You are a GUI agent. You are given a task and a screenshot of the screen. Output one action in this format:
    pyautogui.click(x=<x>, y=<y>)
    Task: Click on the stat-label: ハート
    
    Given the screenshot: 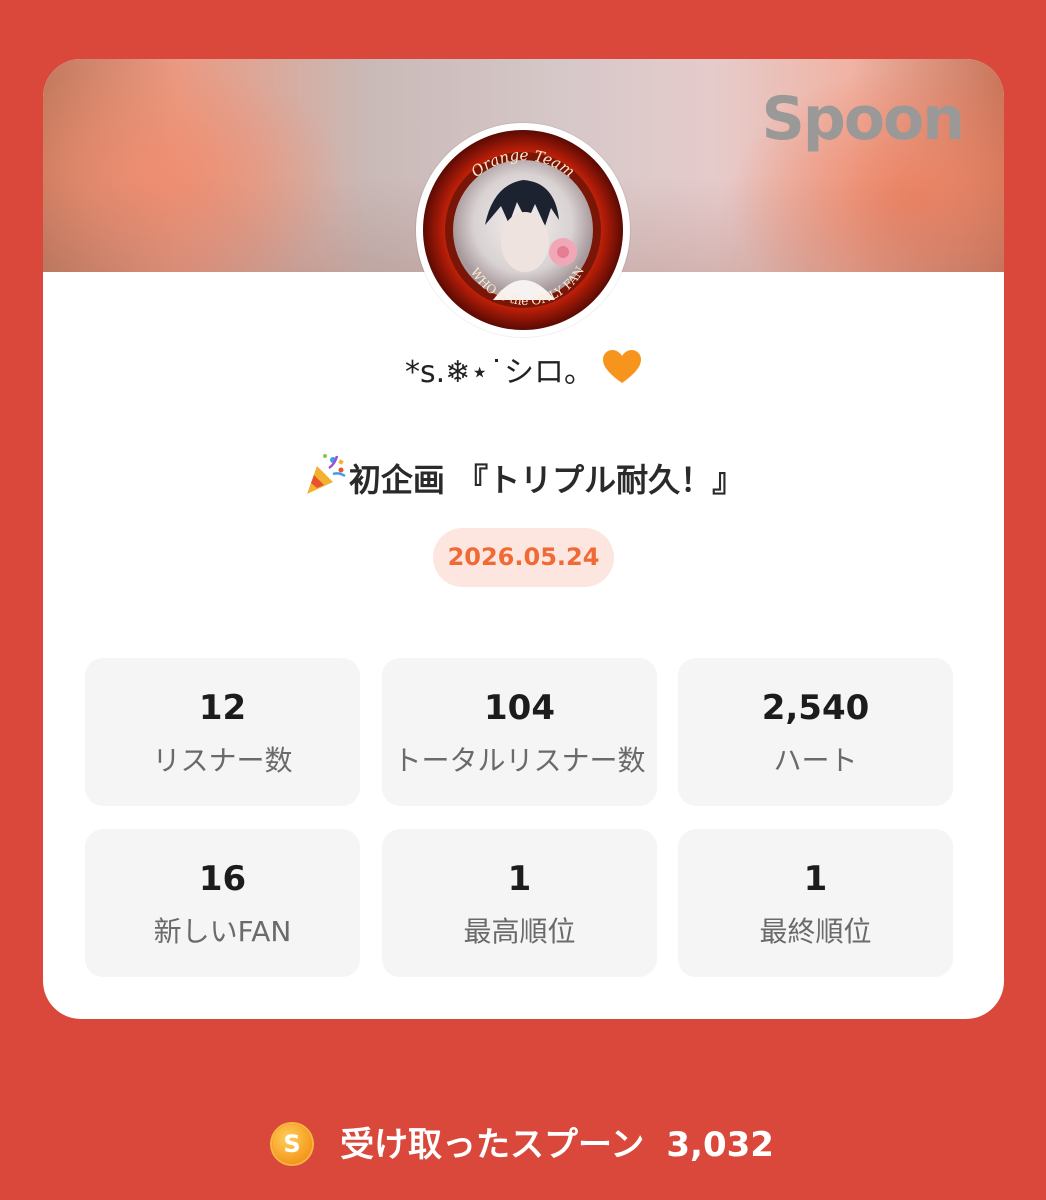 What is the action you would take?
    pyautogui.click(x=815, y=760)
    